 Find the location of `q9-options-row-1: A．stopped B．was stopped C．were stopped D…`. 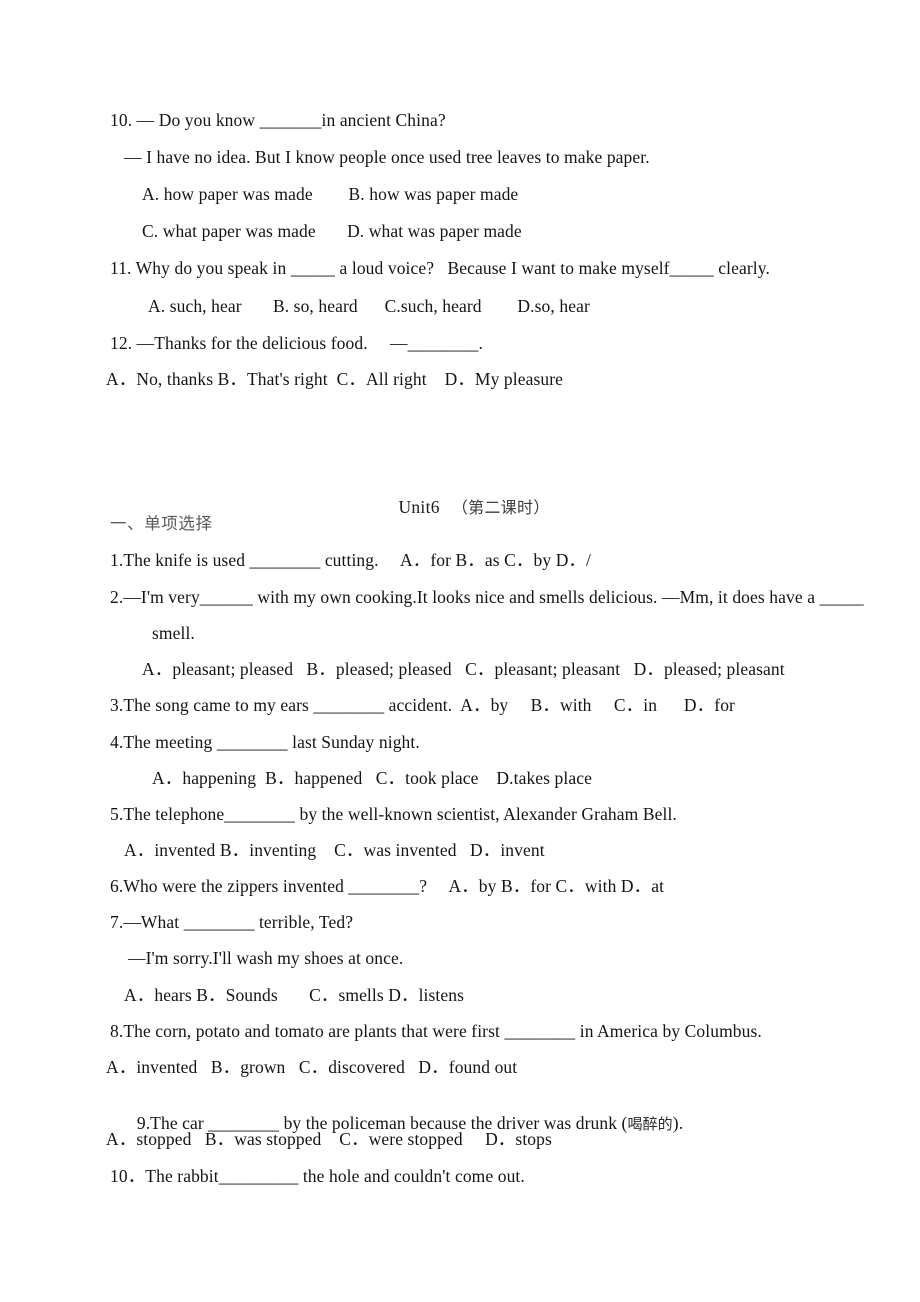

q9-options-row-1: A．stopped B．was stopped C．were stopped D… is located at coordinates (329, 1139).